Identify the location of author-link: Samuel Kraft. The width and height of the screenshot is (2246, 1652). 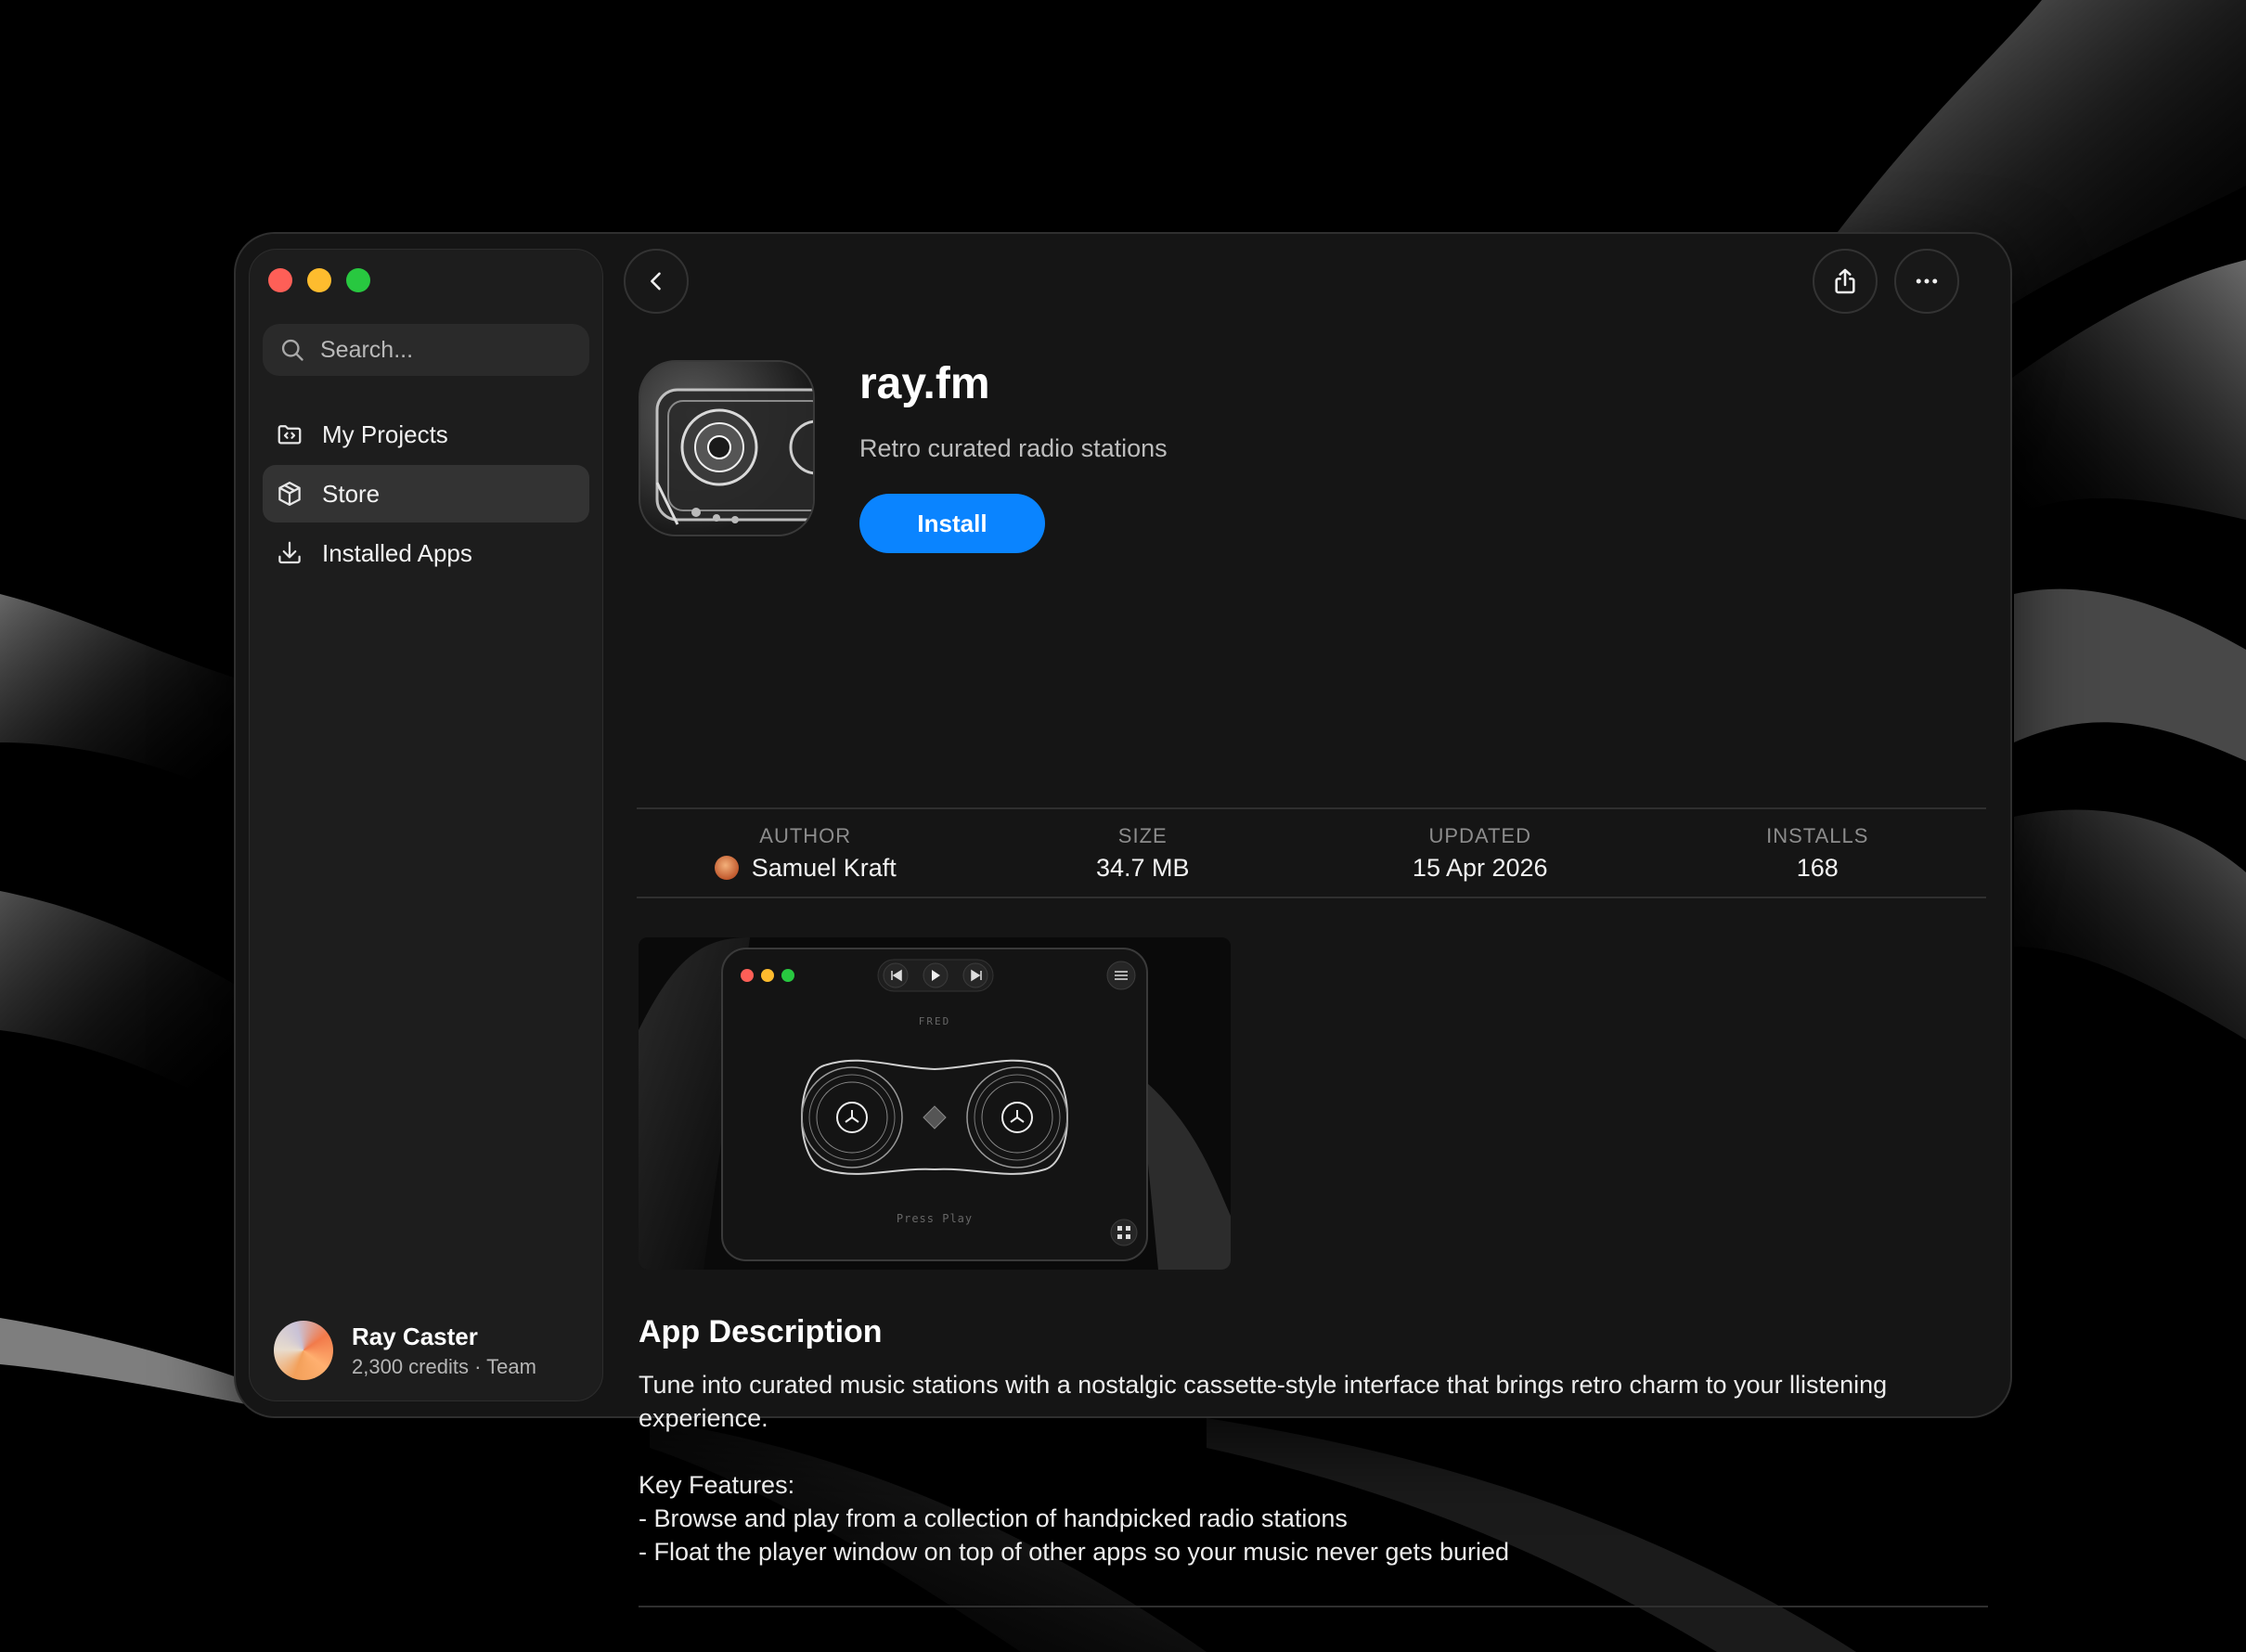
(805, 868).